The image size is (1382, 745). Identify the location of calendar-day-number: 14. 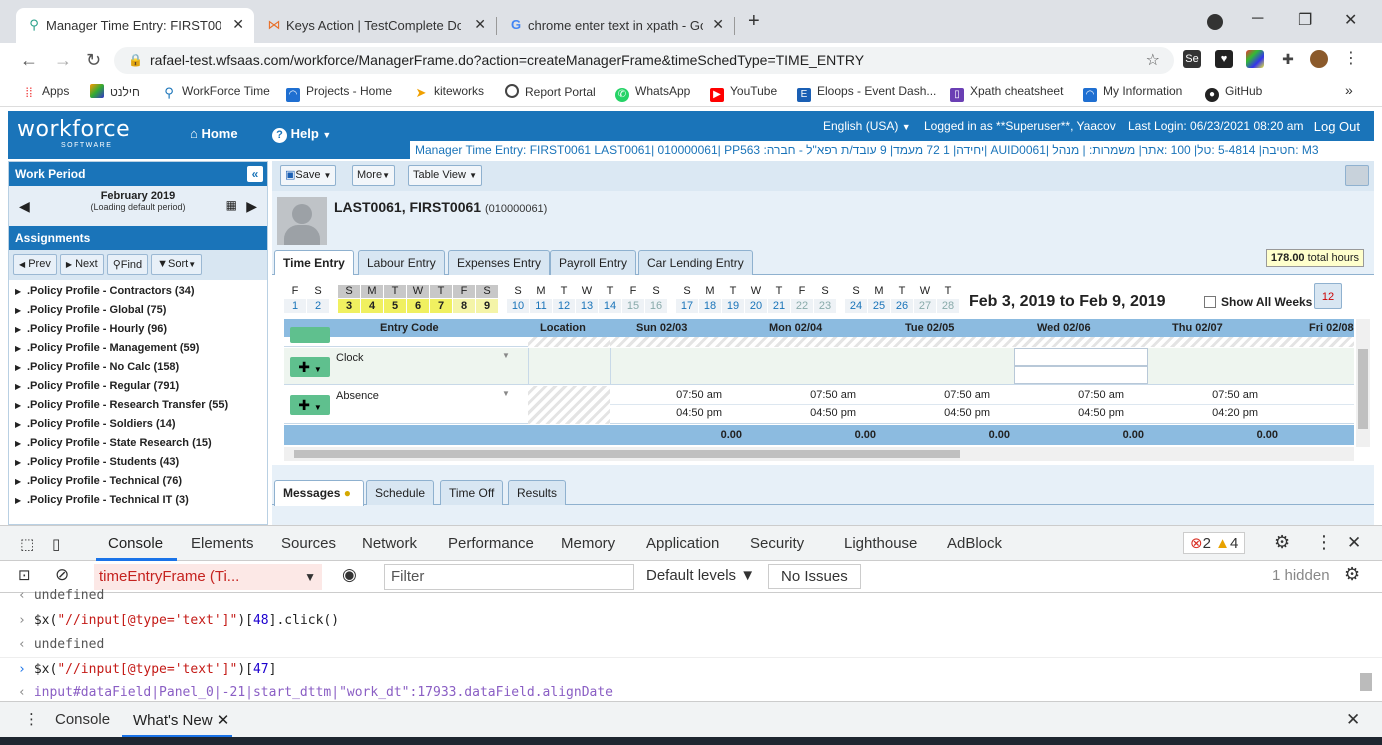
(610, 306).